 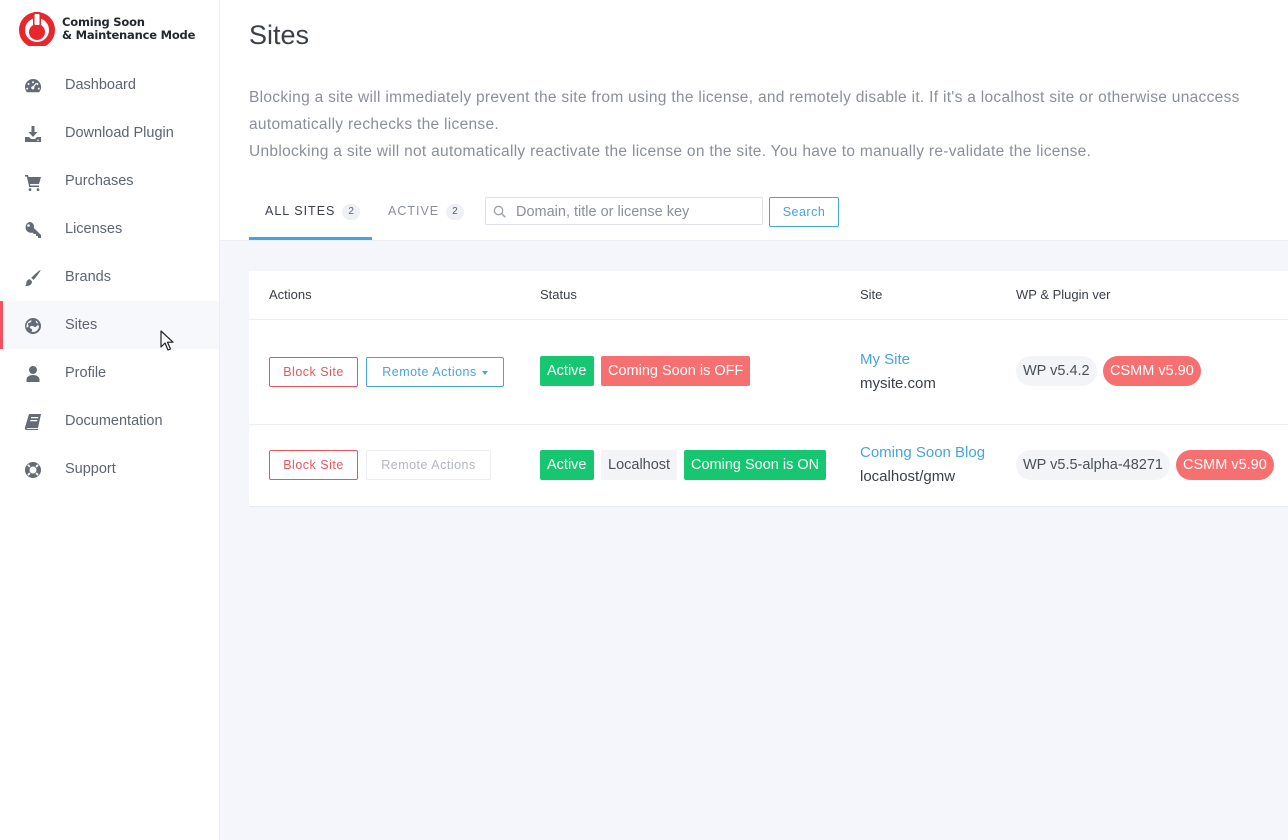 I want to click on brand-name-line2: & Maintenance Mode, so click(x=129, y=35).